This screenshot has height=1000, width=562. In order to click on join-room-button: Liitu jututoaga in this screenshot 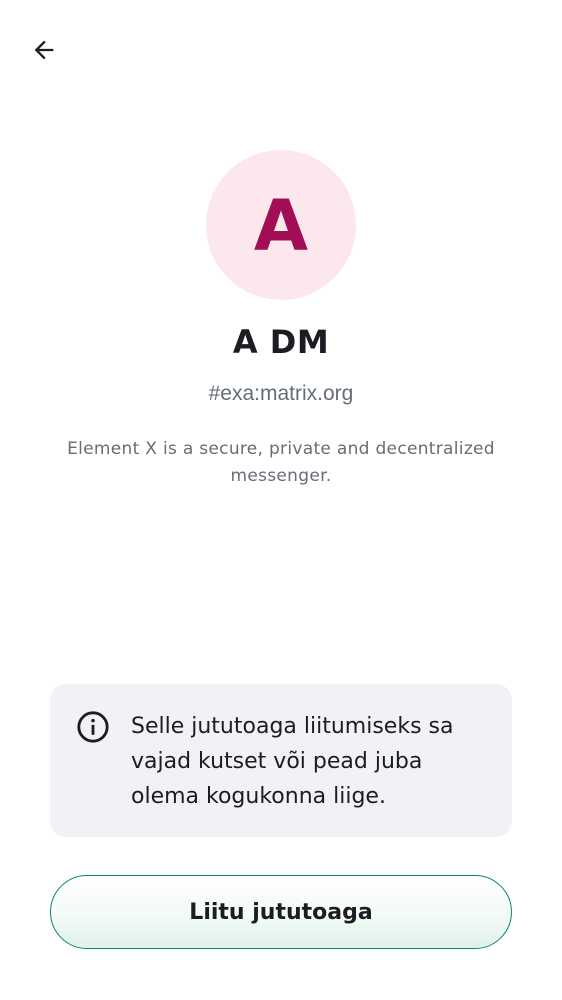, I will do `click(281, 912)`.